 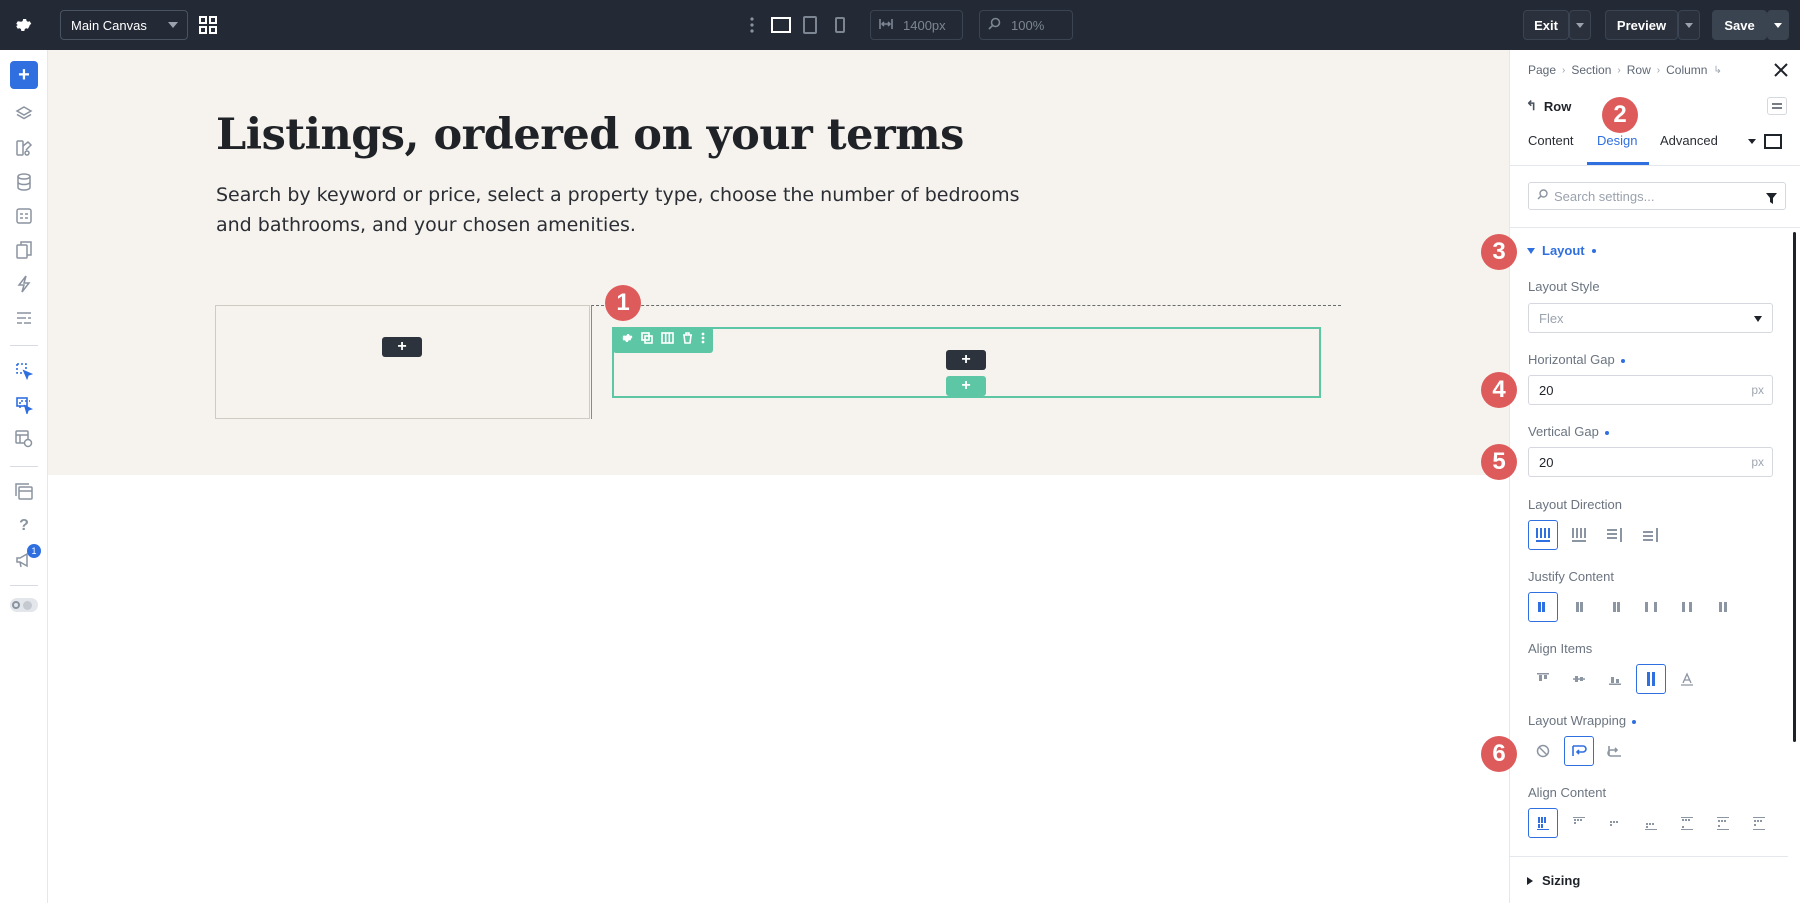 What do you see at coordinates (1577, 720) in the screenshot?
I see `layout-wrapping-label-text: Layout Wrapping` at bounding box center [1577, 720].